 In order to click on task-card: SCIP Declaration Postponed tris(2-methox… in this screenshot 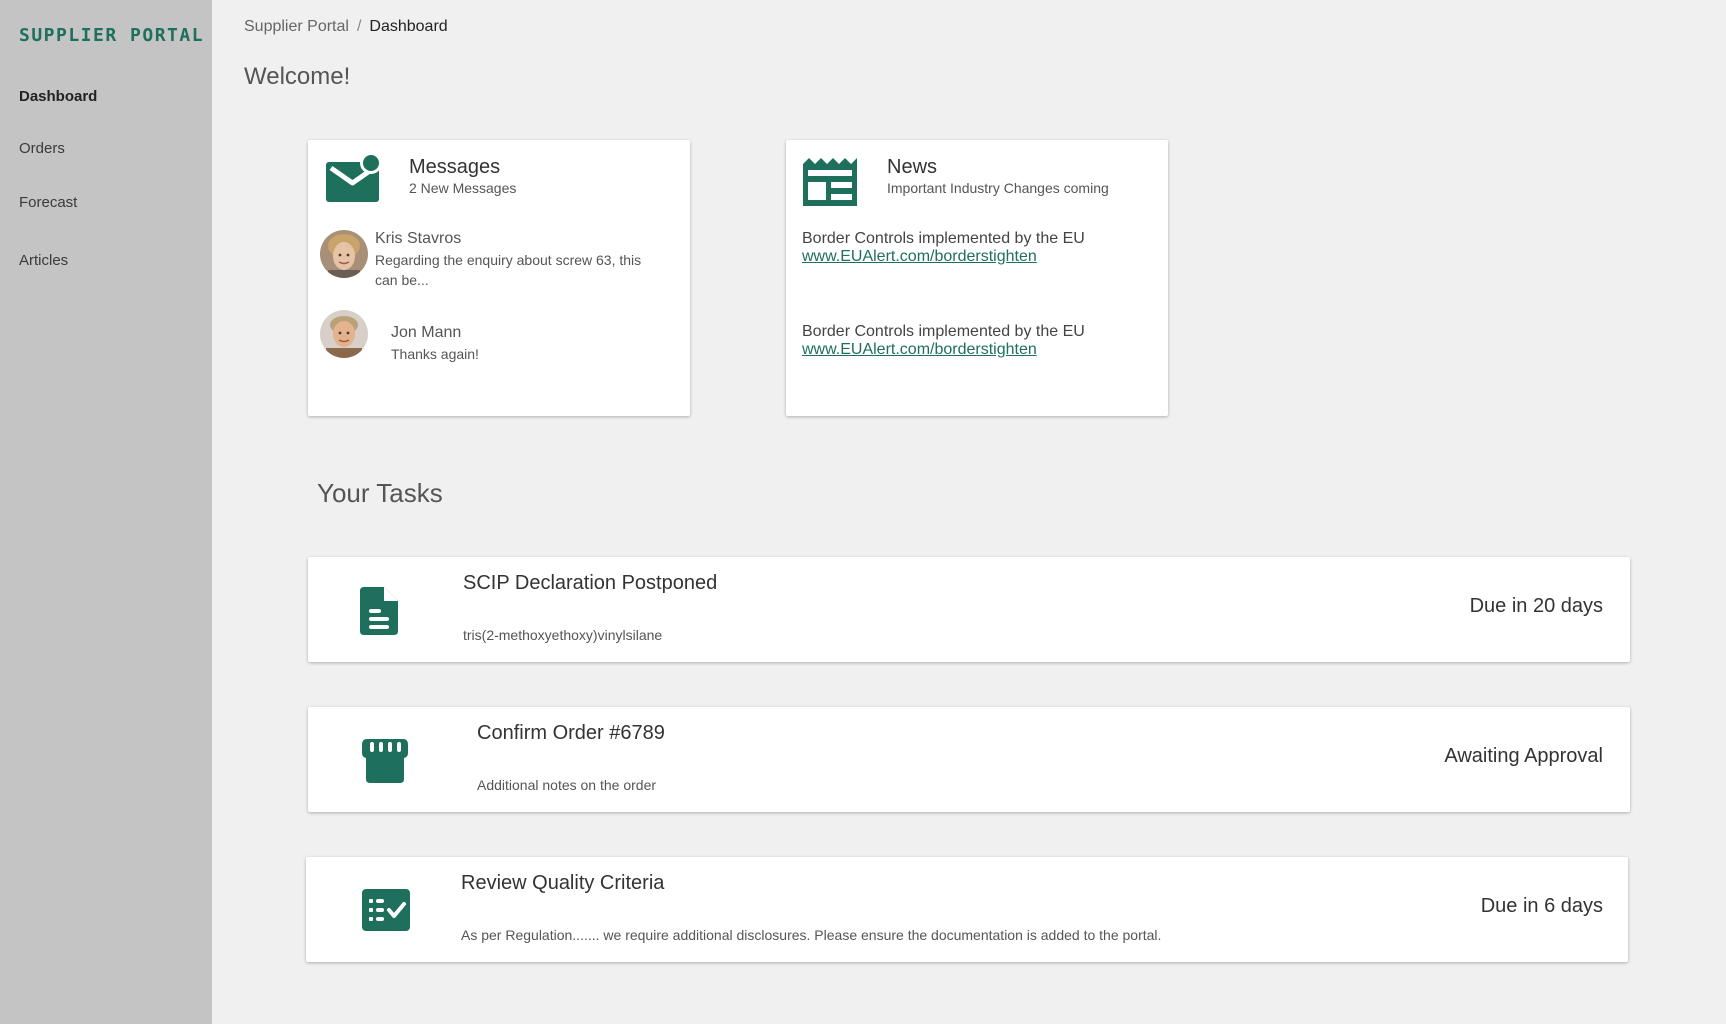, I will do `click(969, 609)`.